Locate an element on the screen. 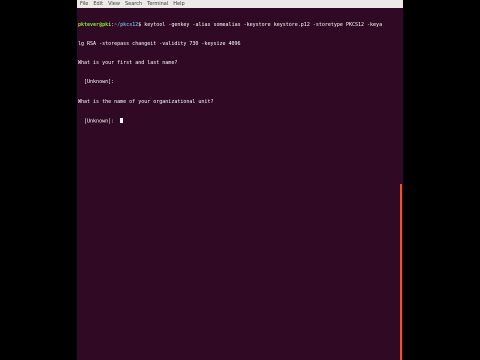  scrollbar is located at coordinates (401, 272).